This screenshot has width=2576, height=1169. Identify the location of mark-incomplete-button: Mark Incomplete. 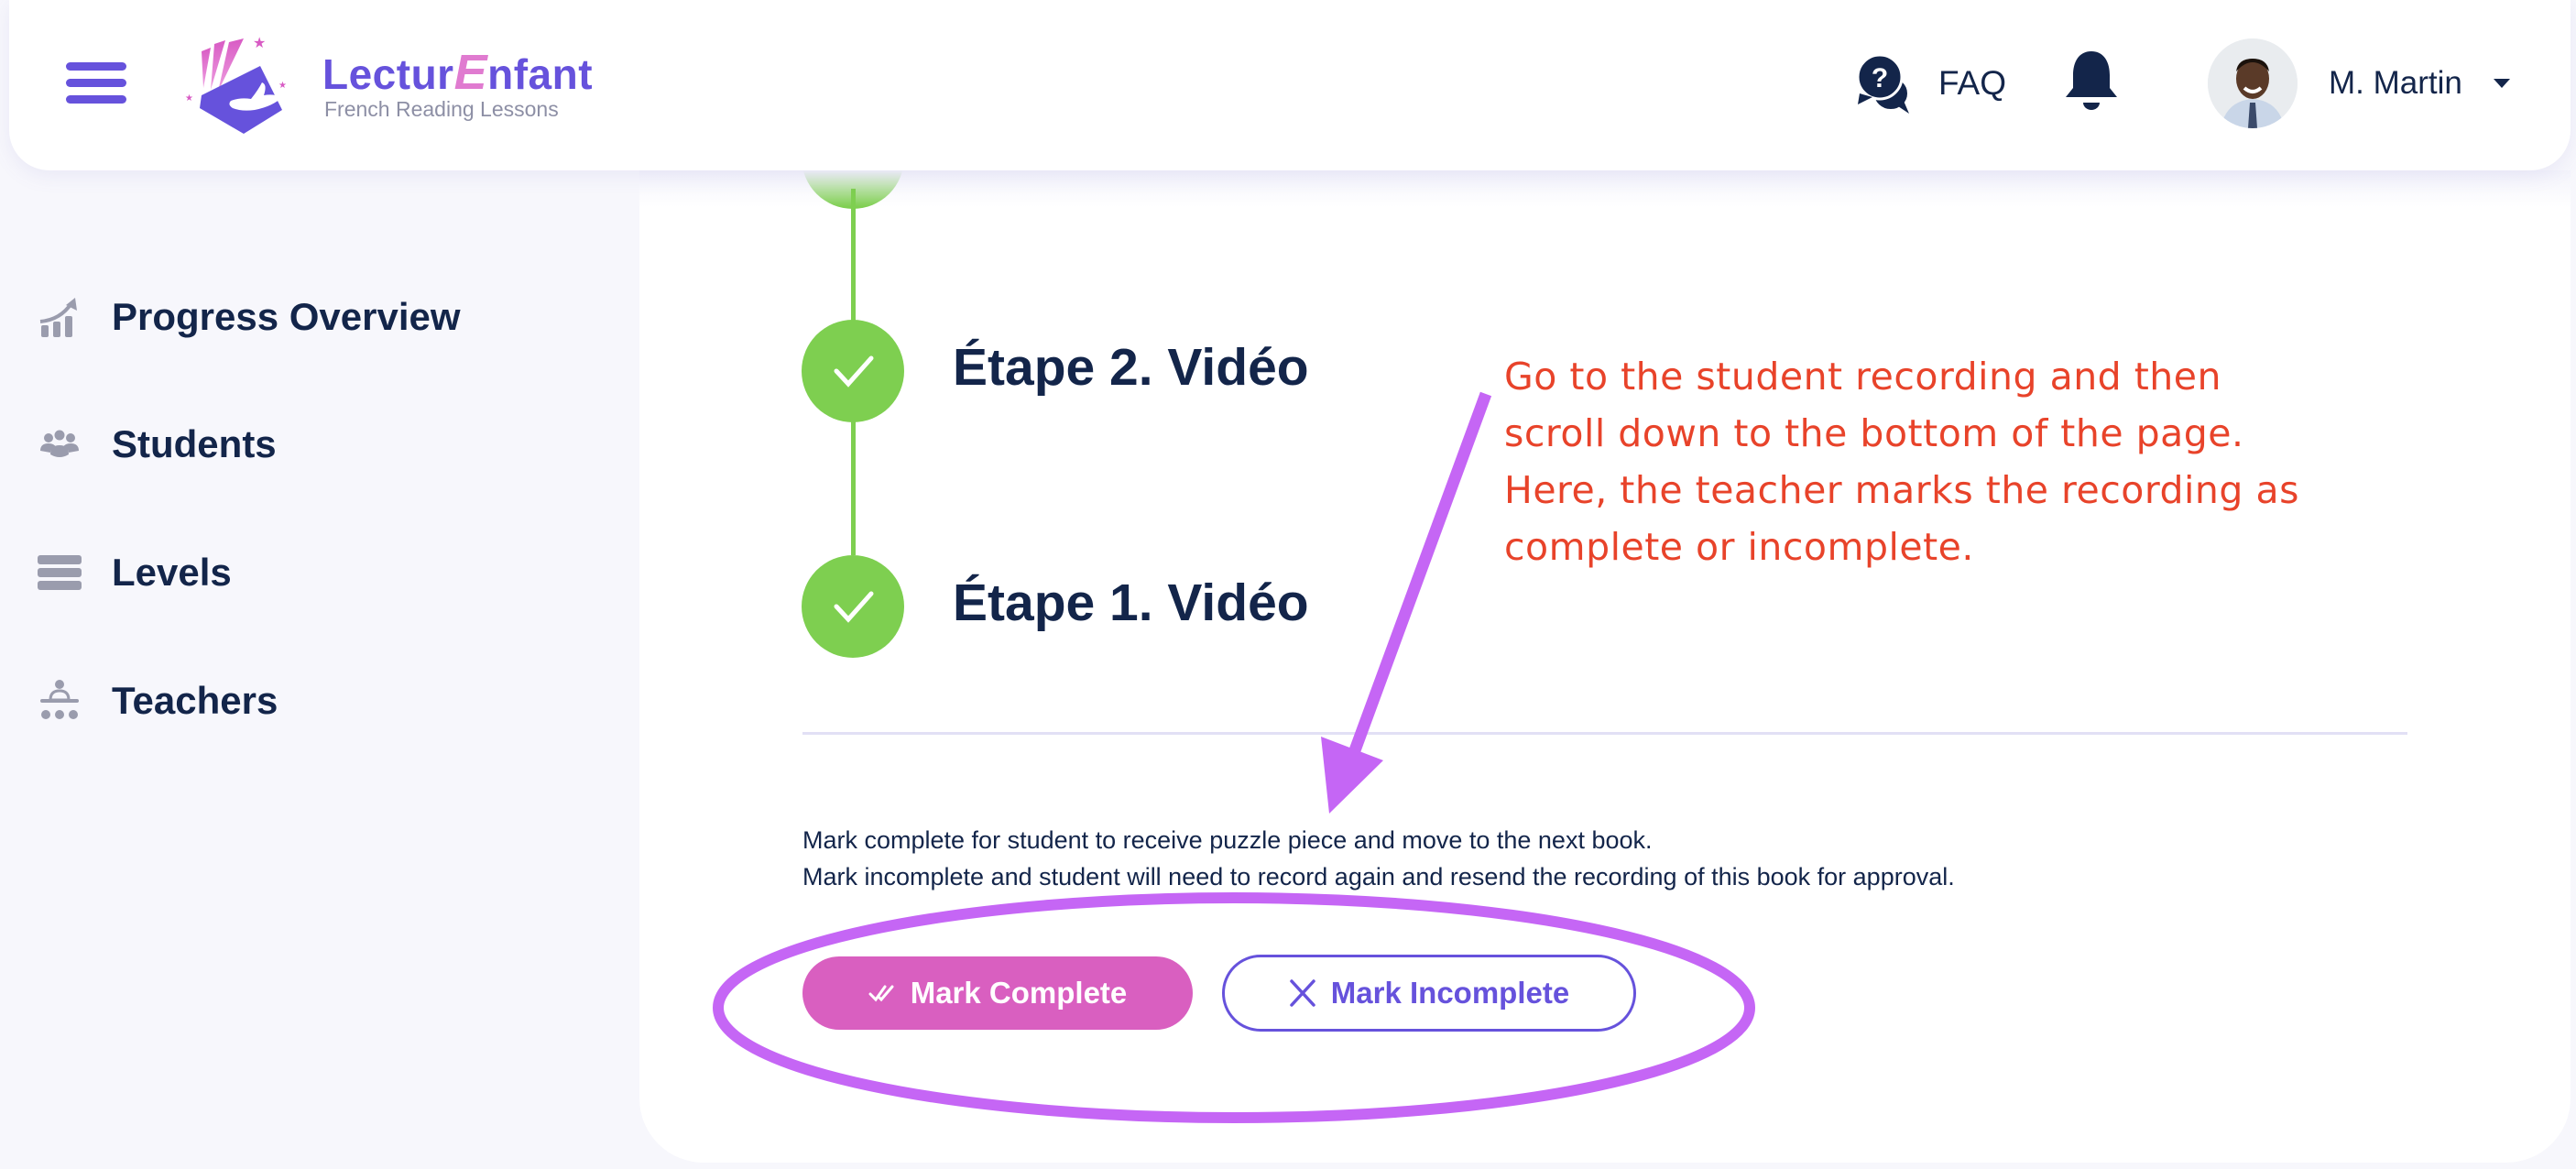
(1429, 994).